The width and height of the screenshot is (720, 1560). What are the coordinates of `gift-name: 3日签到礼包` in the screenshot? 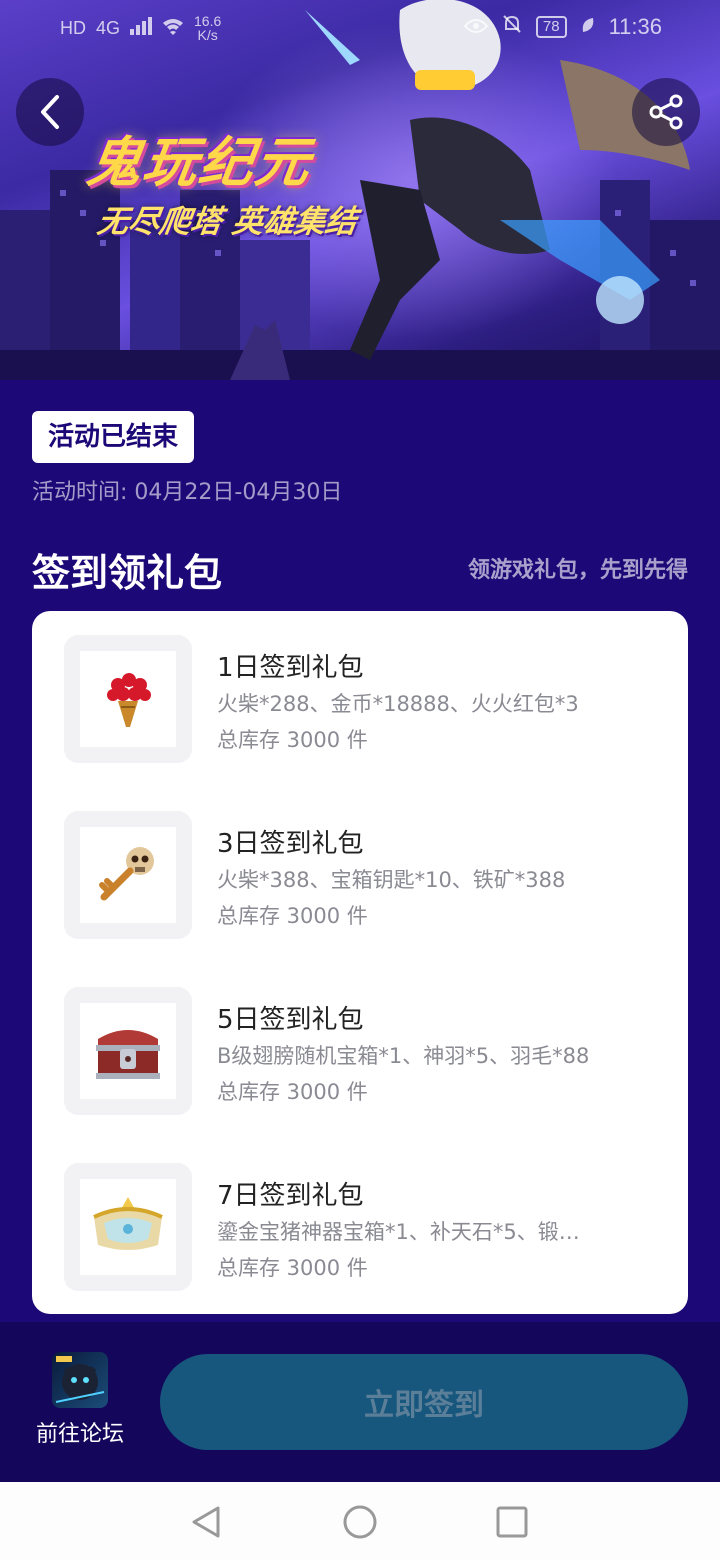 It's located at (290, 844).